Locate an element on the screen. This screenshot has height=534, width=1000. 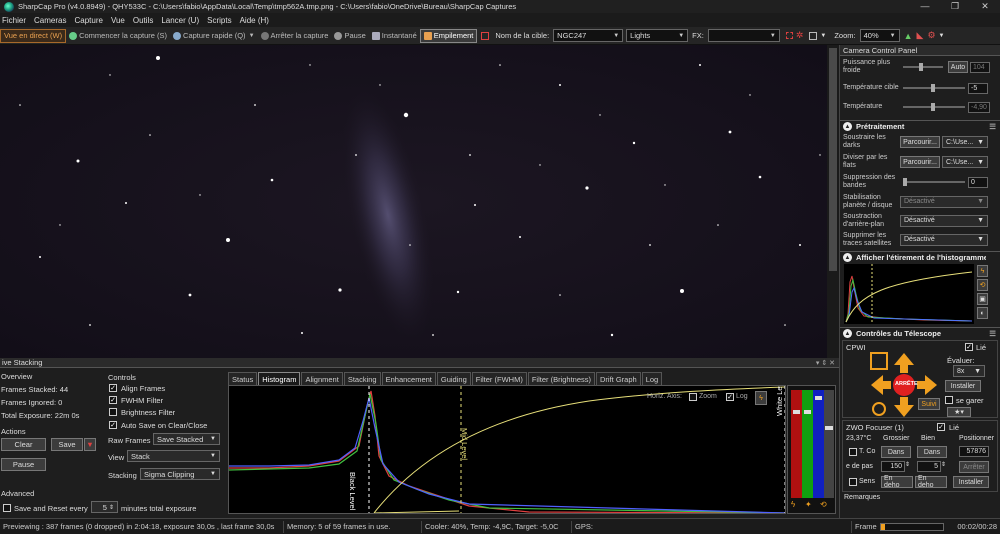
east-arrow-icon is located at coordinates (931, 385).